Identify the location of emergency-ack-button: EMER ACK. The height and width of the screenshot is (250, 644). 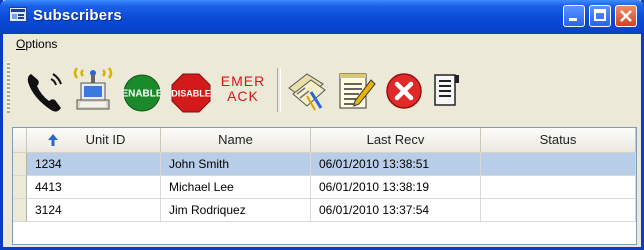
(243, 89).